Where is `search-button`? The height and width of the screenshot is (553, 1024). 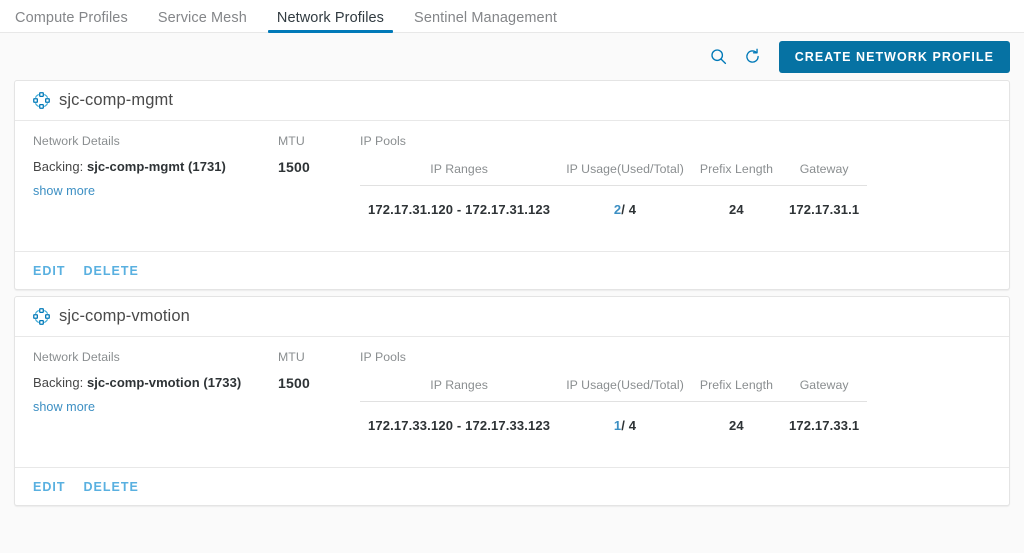
search-button is located at coordinates (719, 57).